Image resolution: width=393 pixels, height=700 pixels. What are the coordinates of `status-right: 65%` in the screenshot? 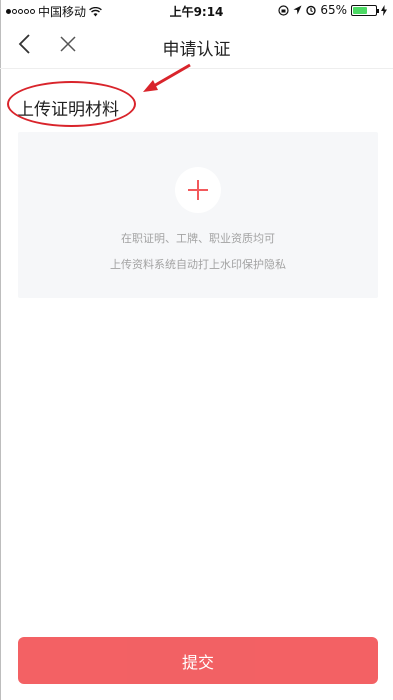 It's located at (332, 10).